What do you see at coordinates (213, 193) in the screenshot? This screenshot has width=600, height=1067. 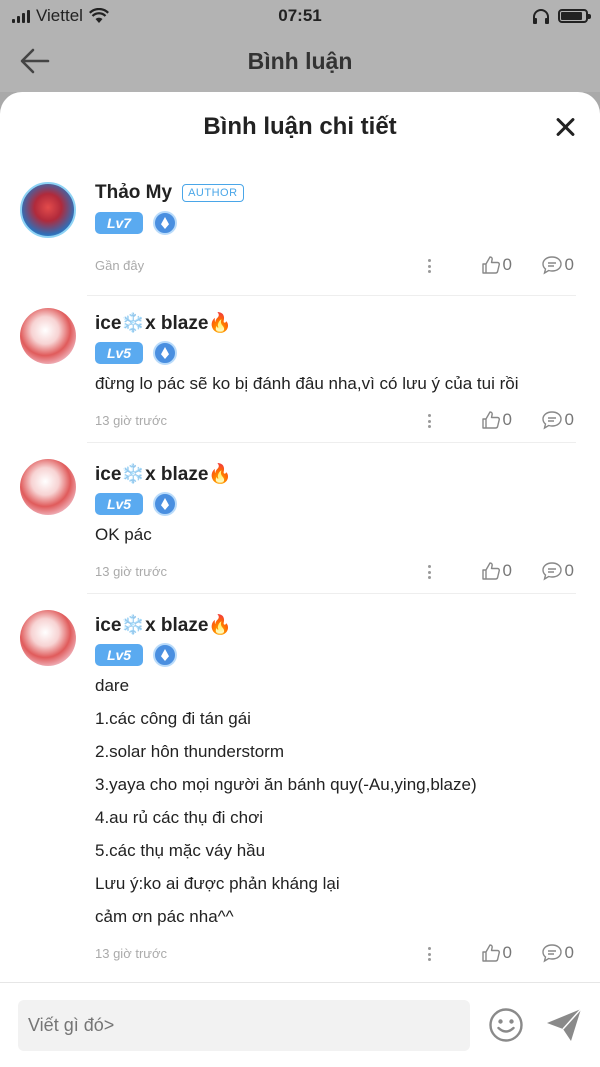 I see `author-badge: AUTHOR` at bounding box center [213, 193].